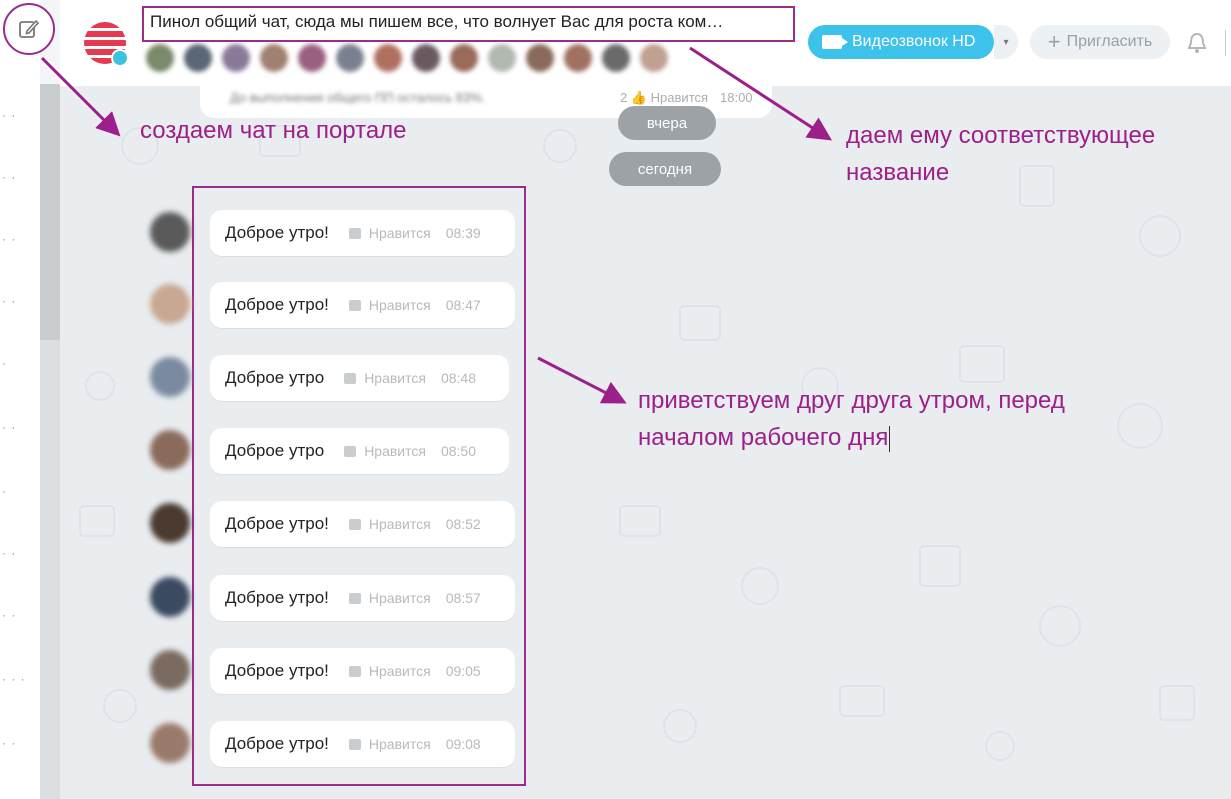  Describe the element at coordinates (898, 172) in the screenshot. I see `annotation-name-chat-line2: название` at that location.